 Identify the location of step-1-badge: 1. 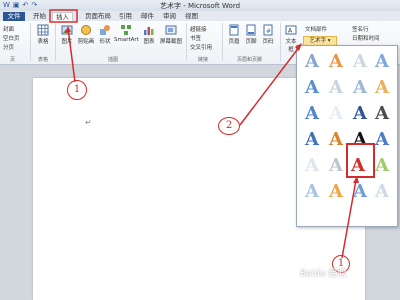
(77, 90).